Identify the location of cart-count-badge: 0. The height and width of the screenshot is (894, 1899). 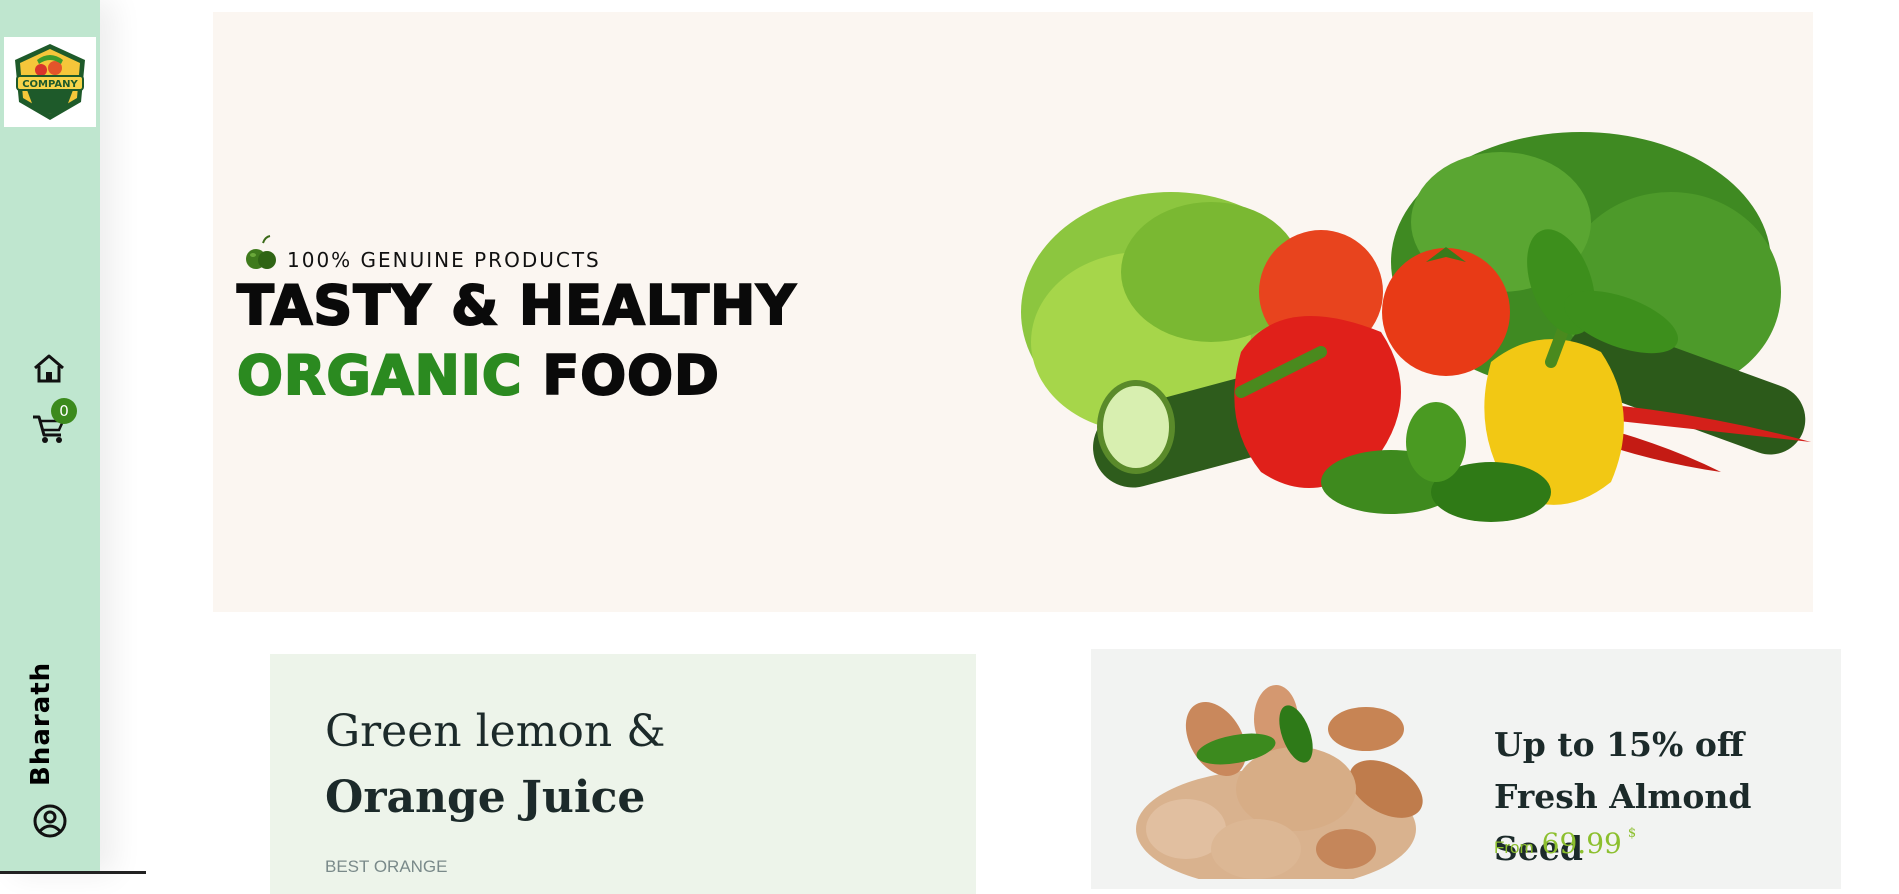
(64, 411).